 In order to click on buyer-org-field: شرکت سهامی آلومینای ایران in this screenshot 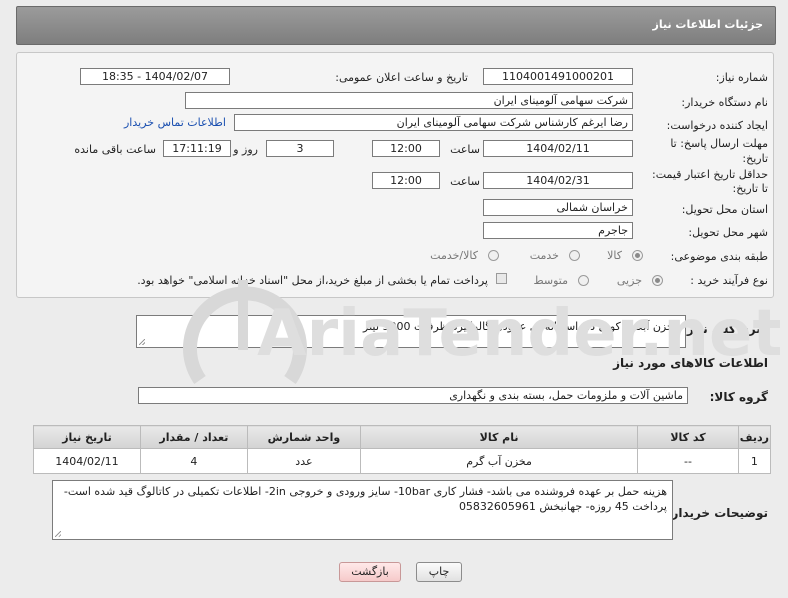, I will do `click(409, 100)`.